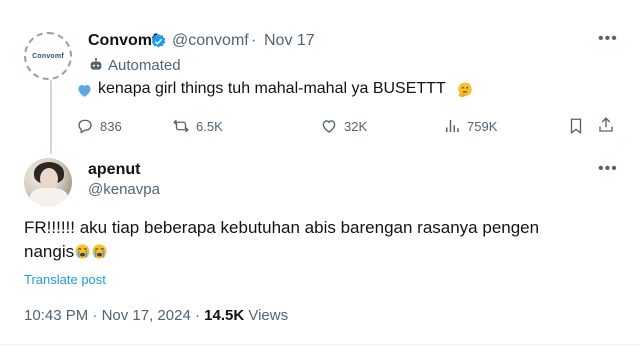 The width and height of the screenshot is (640, 360). Describe the element at coordinates (84, 90) in the screenshot. I see `blue-heart-icon` at that location.